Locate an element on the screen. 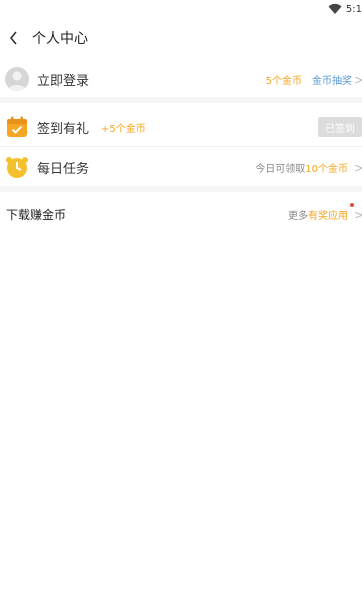 The width and height of the screenshot is (362, 611). clock-icon is located at coordinates (17, 167).